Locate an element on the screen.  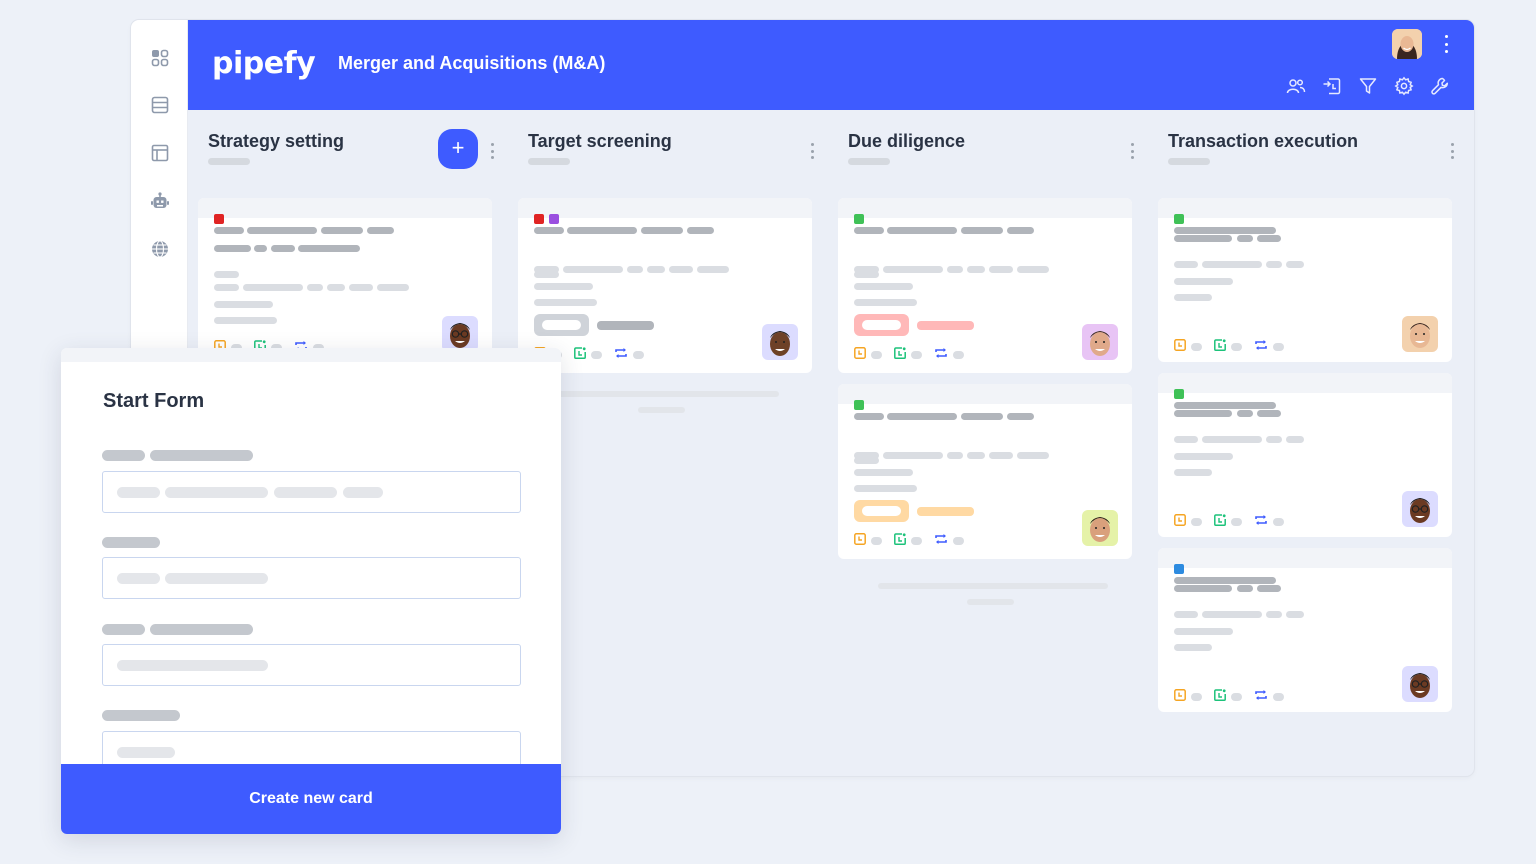
form-field-3-input is located at coordinates (311, 665).